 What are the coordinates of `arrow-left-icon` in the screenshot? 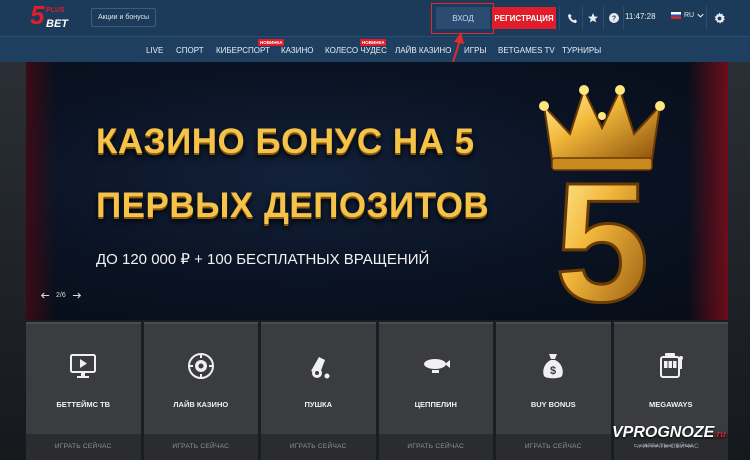 It's located at (45, 295).